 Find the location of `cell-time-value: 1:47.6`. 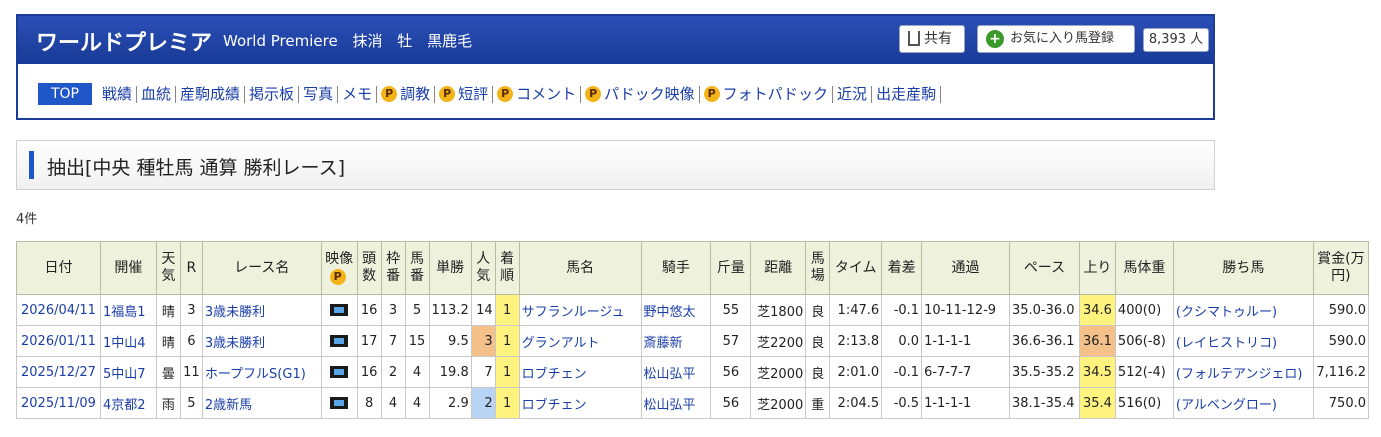

cell-time-value: 1:47.6 is located at coordinates (858, 310).